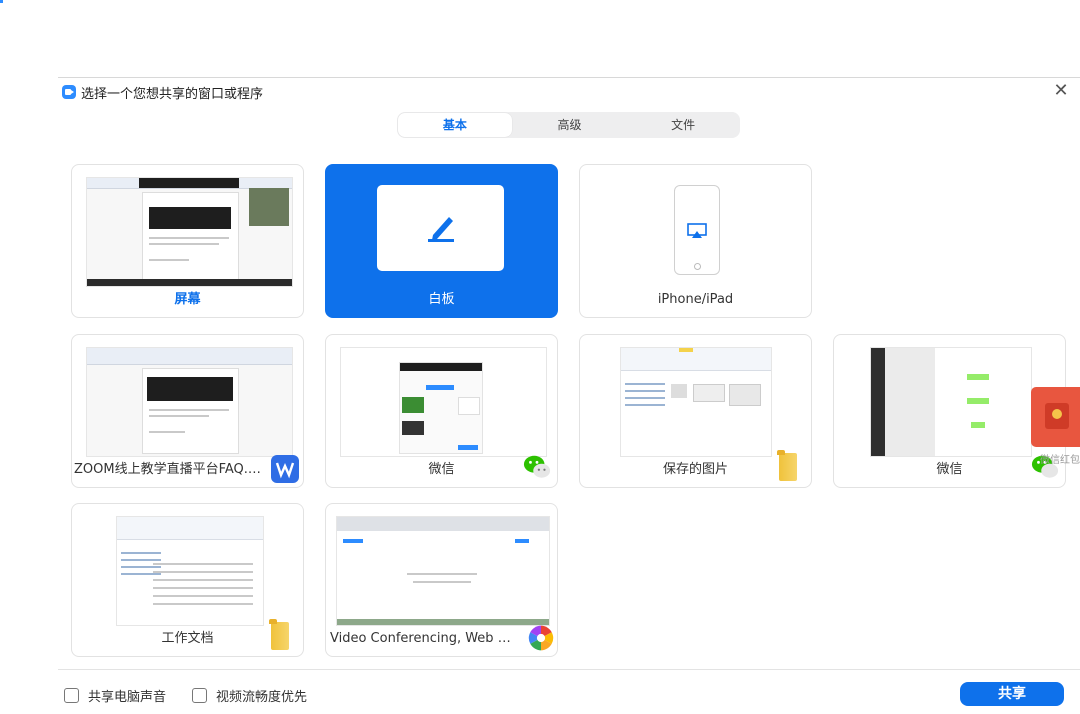 The height and width of the screenshot is (714, 1080). What do you see at coordinates (686, 350) in the screenshot?
I see `thumb-ribbon-tab` at bounding box center [686, 350].